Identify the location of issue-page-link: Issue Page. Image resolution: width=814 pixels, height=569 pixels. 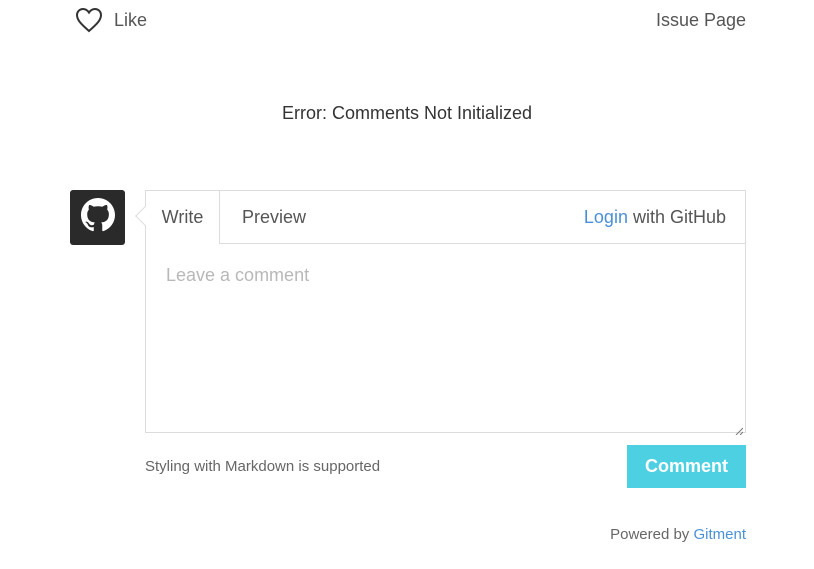
(701, 20).